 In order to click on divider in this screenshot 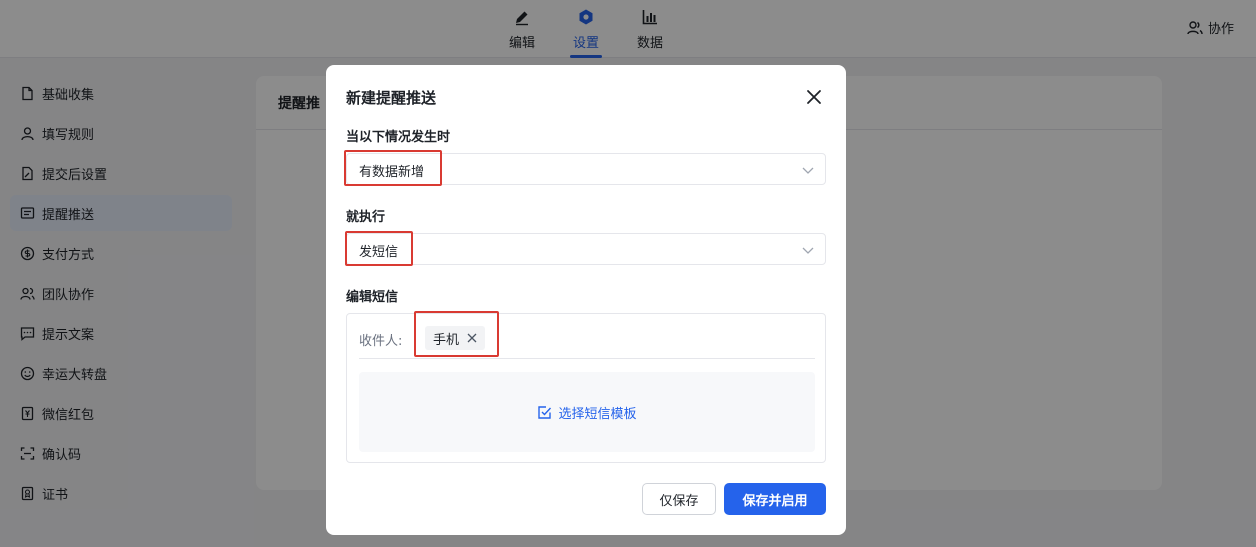, I will do `click(587, 358)`.